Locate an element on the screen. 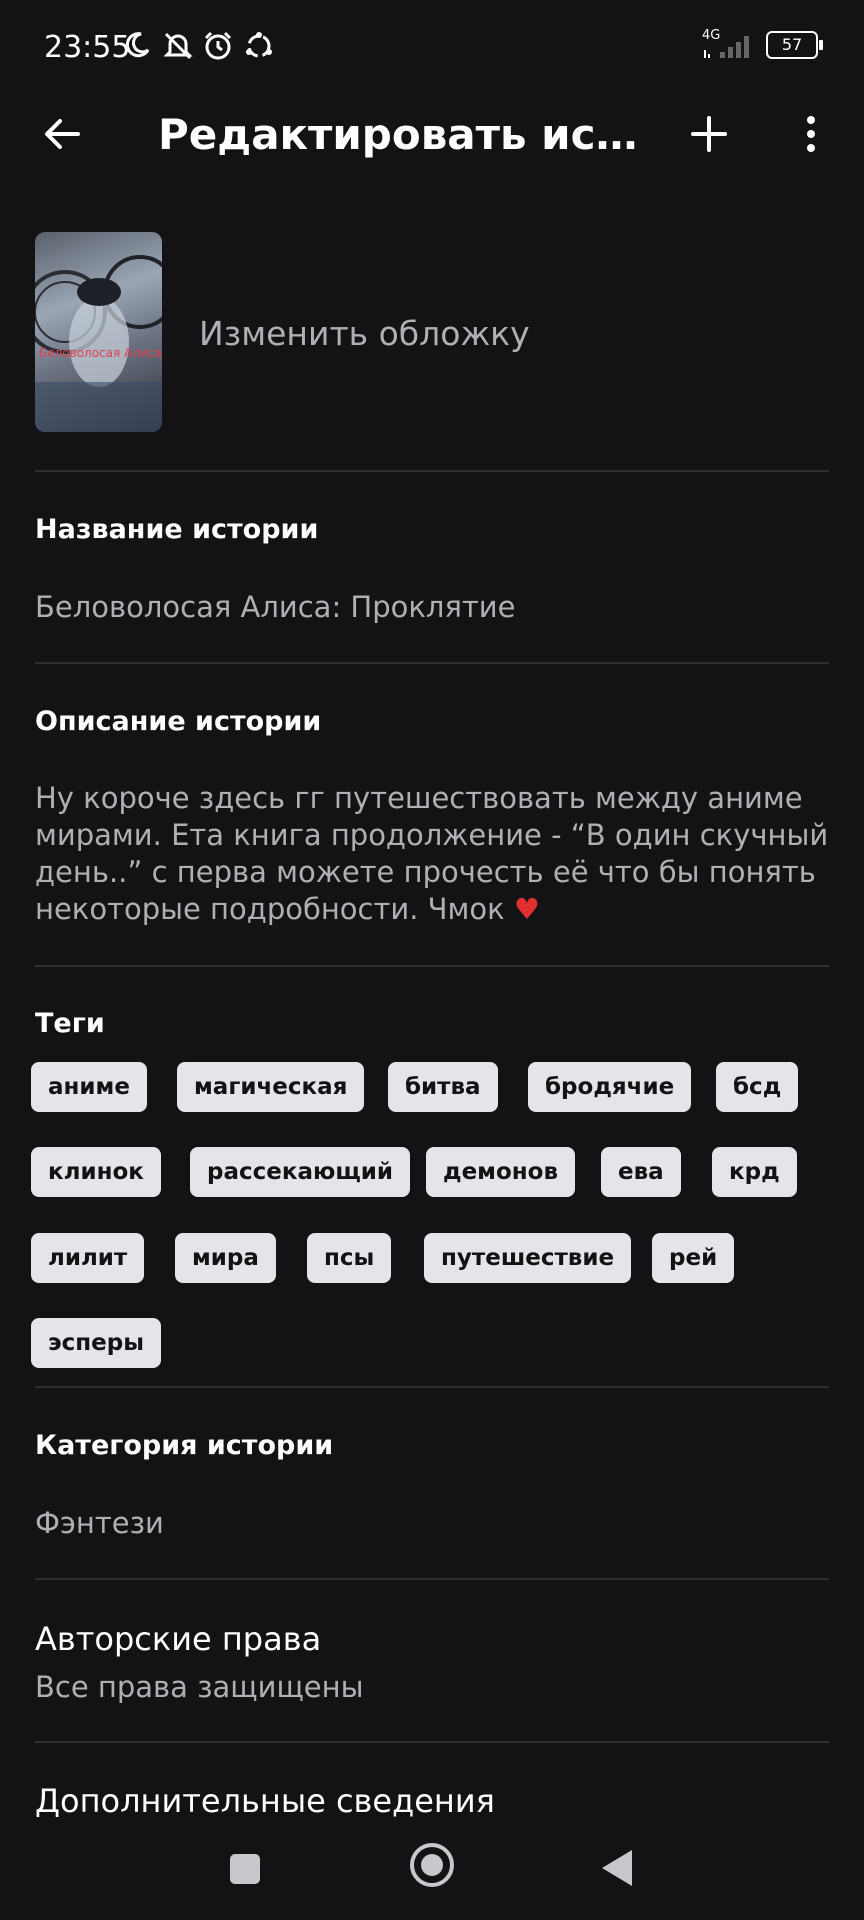 This screenshot has height=1920, width=864. bell-off-icon is located at coordinates (178, 48).